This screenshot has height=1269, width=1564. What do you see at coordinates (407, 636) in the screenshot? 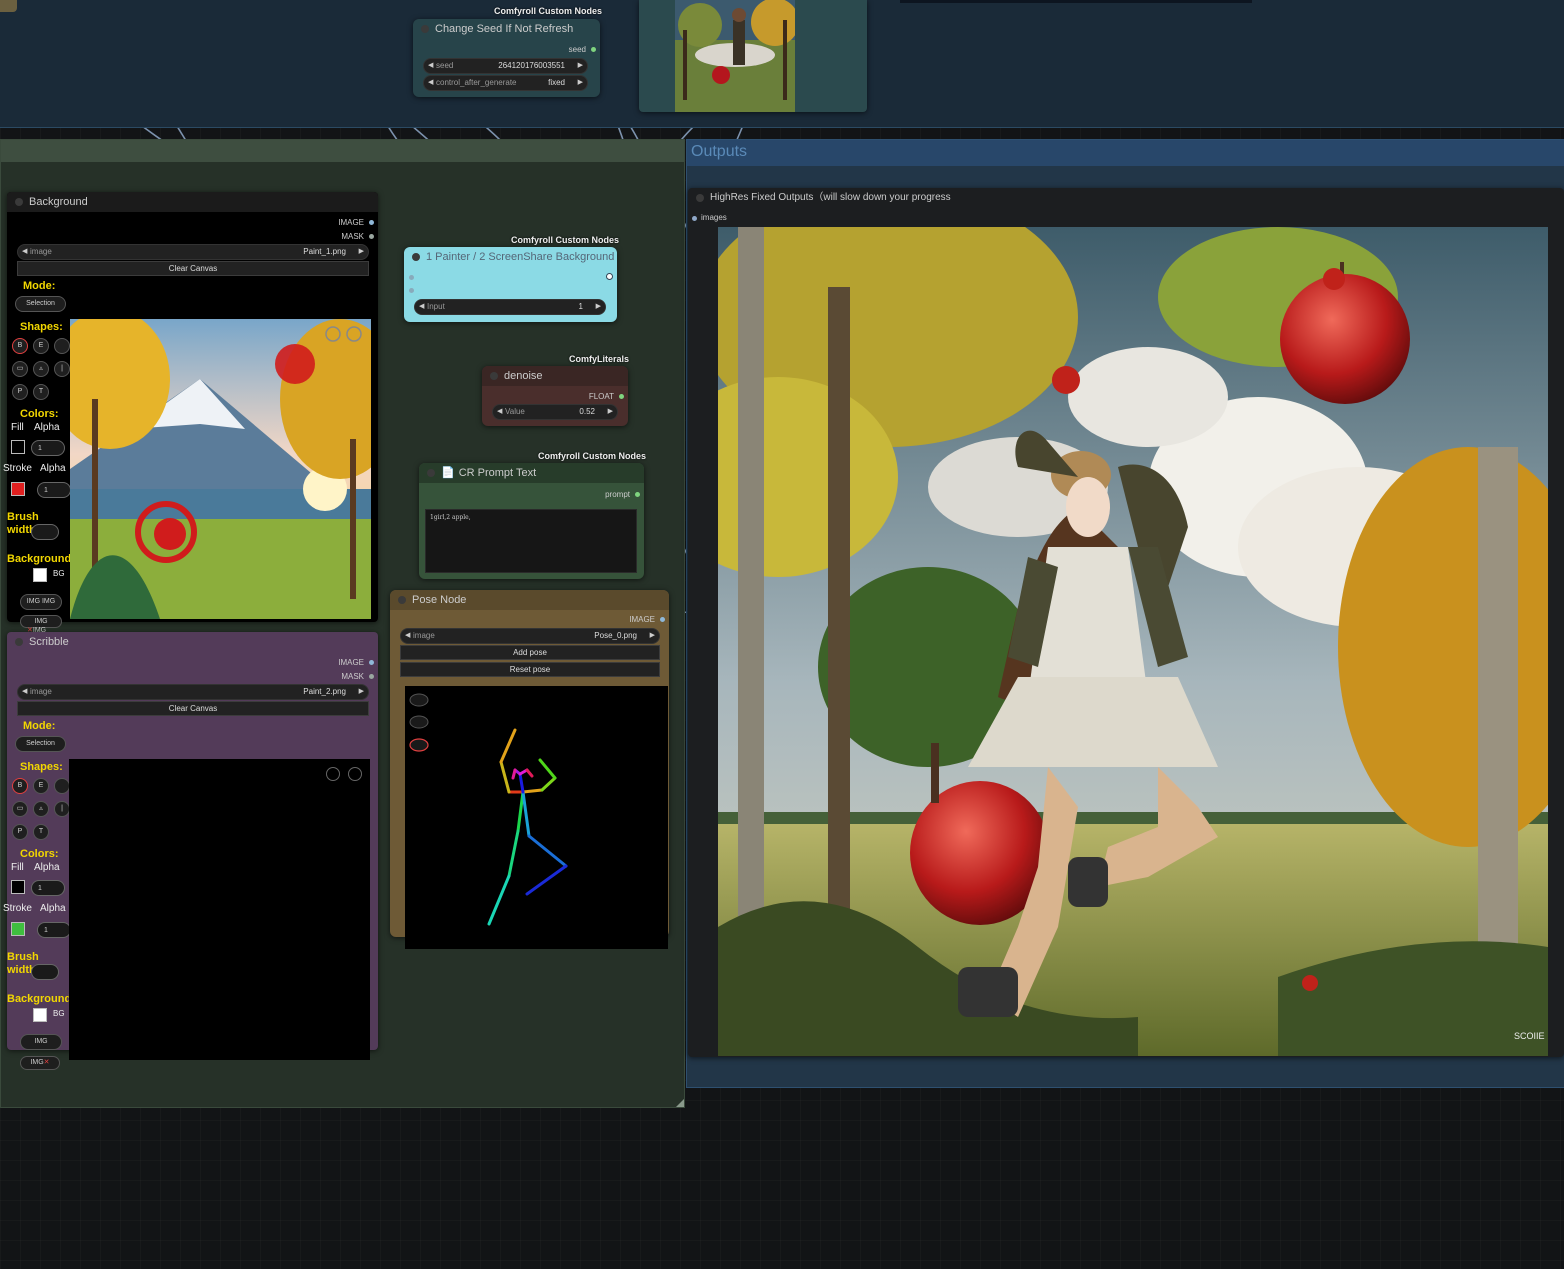
I see `pose-image-prev: ◀` at bounding box center [407, 636].